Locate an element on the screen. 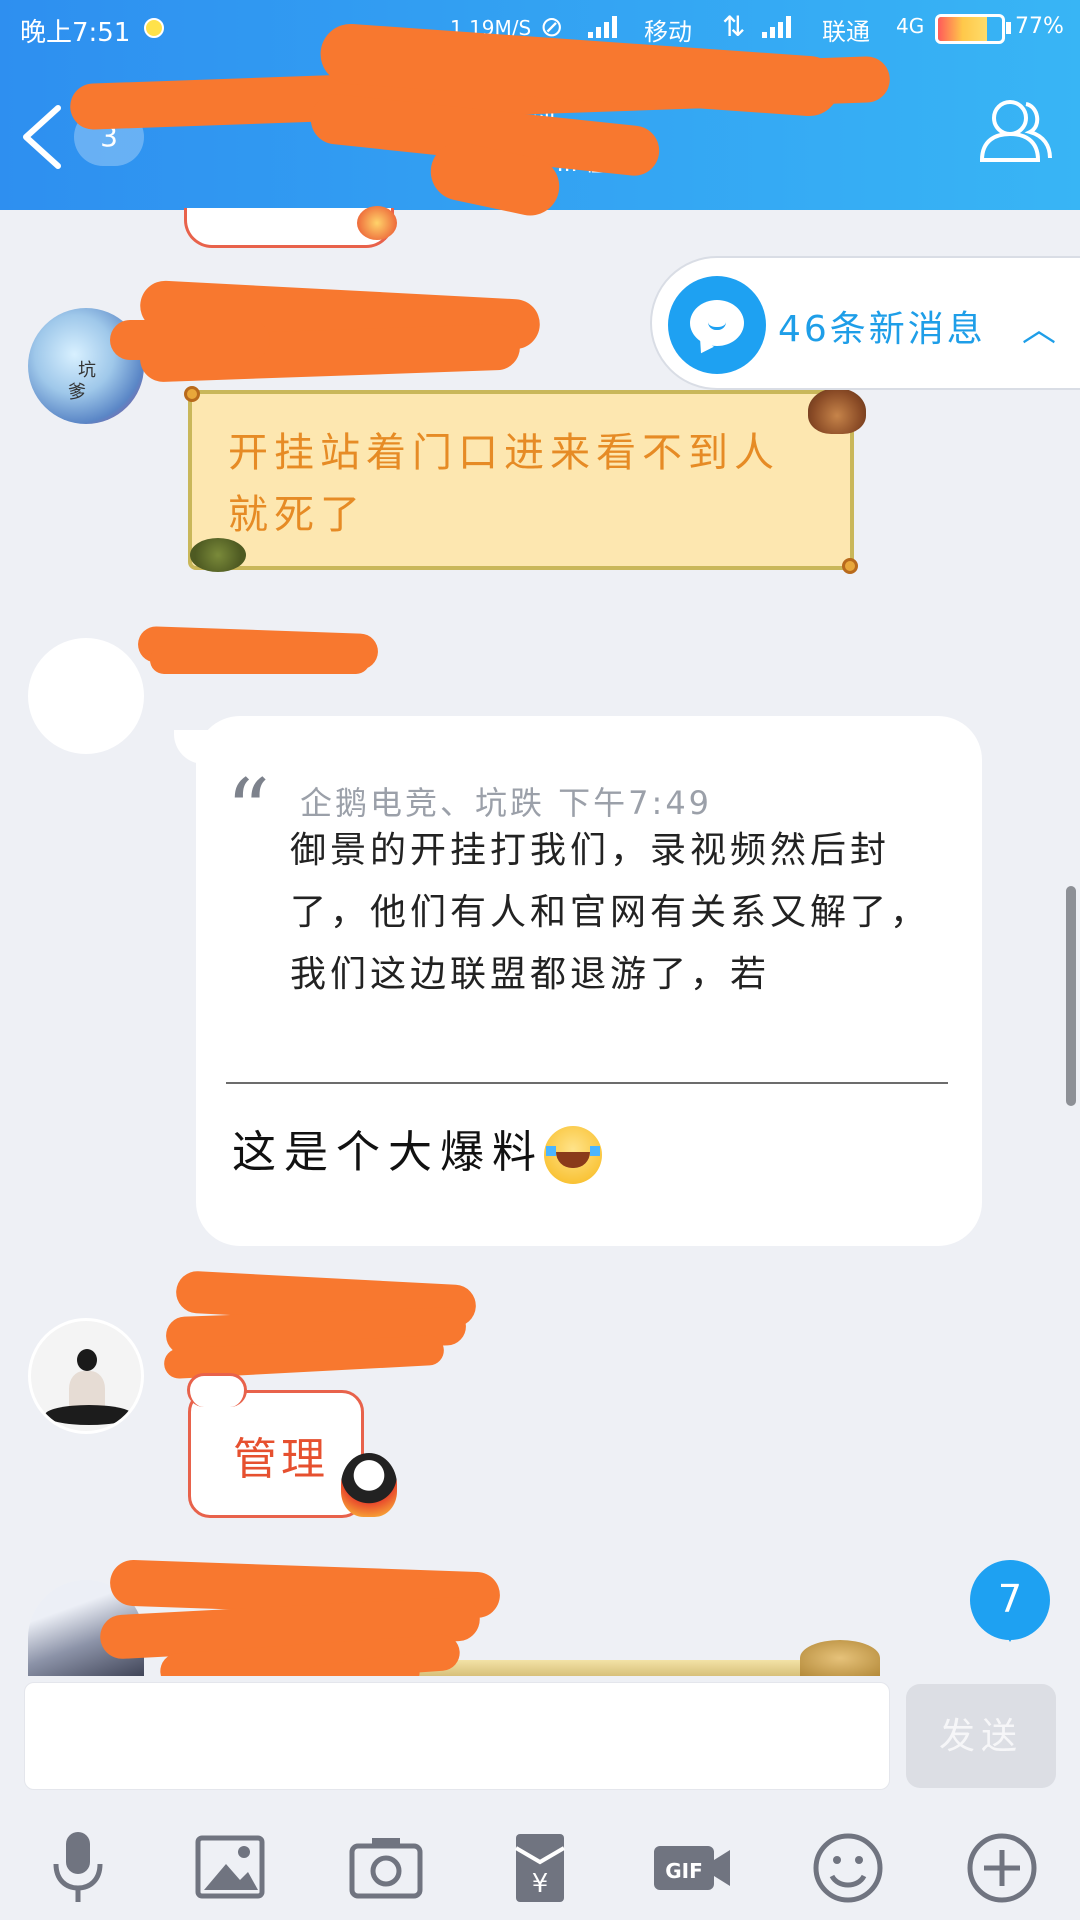 The height and width of the screenshot is (1920, 1080). emoji-icon is located at coordinates (848, 1868).